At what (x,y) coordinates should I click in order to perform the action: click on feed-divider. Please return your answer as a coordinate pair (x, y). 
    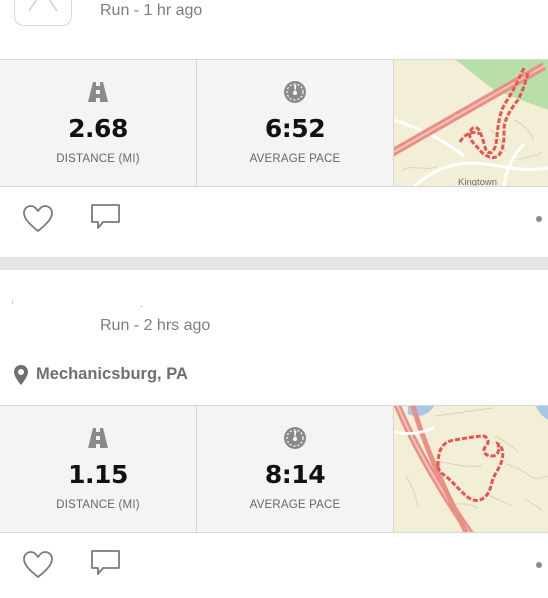
    Looking at the image, I should click on (274, 263).